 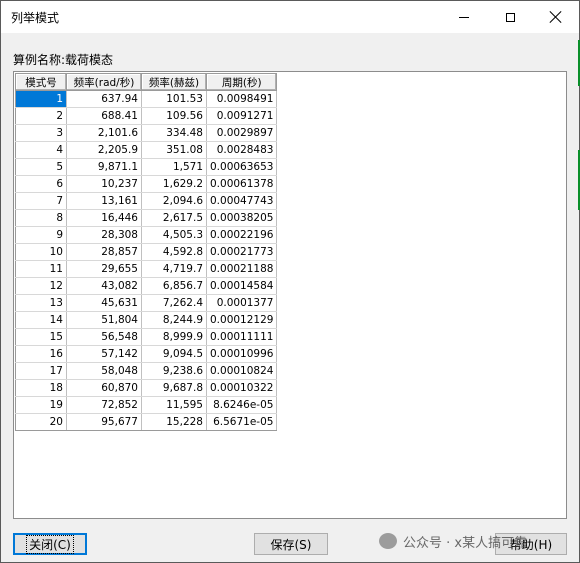 What do you see at coordinates (41, 269) in the screenshot?
I see `cell-mode: 11` at bounding box center [41, 269].